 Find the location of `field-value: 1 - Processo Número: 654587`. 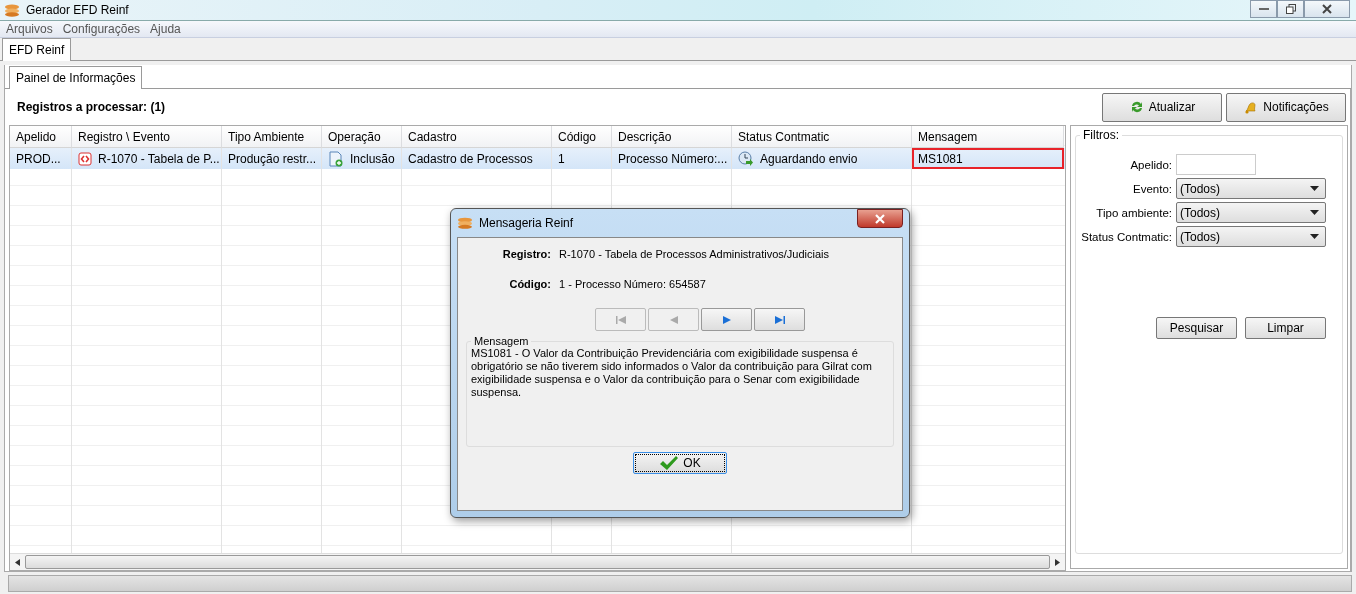

field-value: 1 - Processo Número: 654587 is located at coordinates (632, 285).